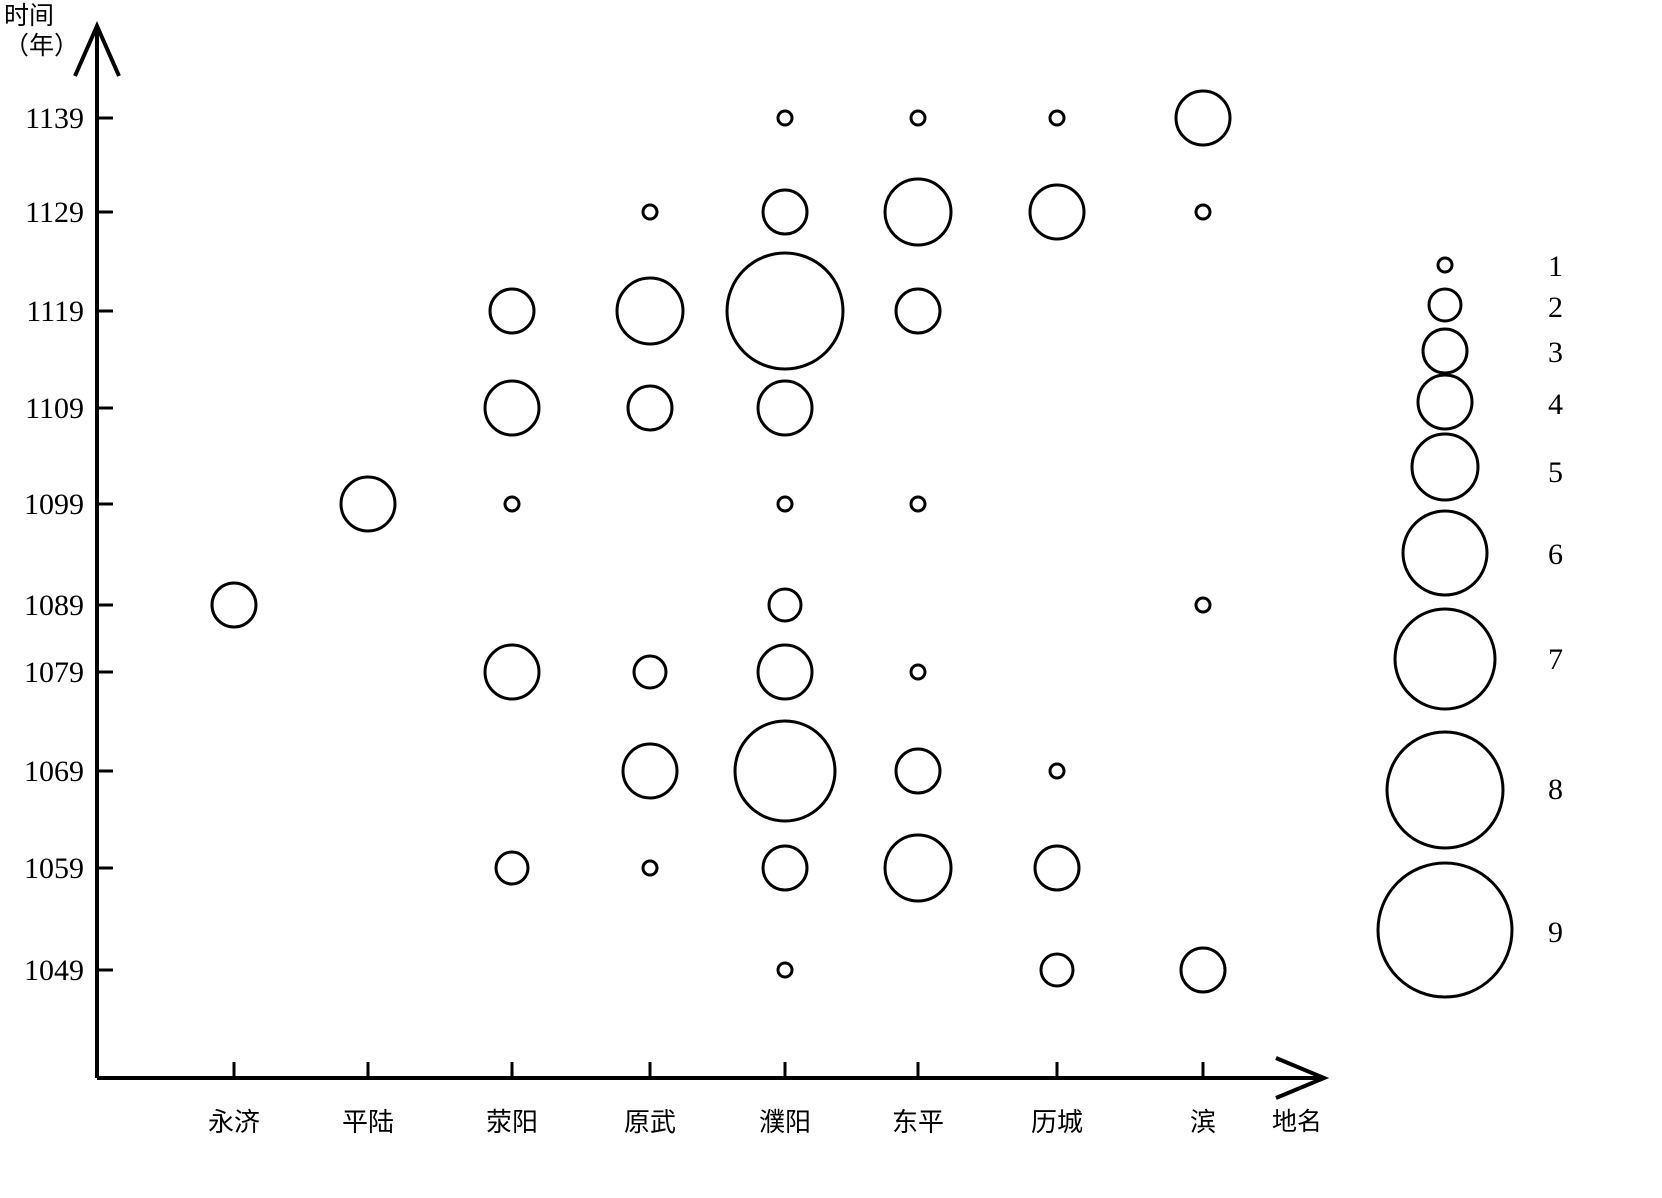 Image resolution: width=1662 pixels, height=1198 pixels. Describe the element at coordinates (511, 1122) in the screenshot. I see `x-axis-tick-label: 荥阳` at that location.